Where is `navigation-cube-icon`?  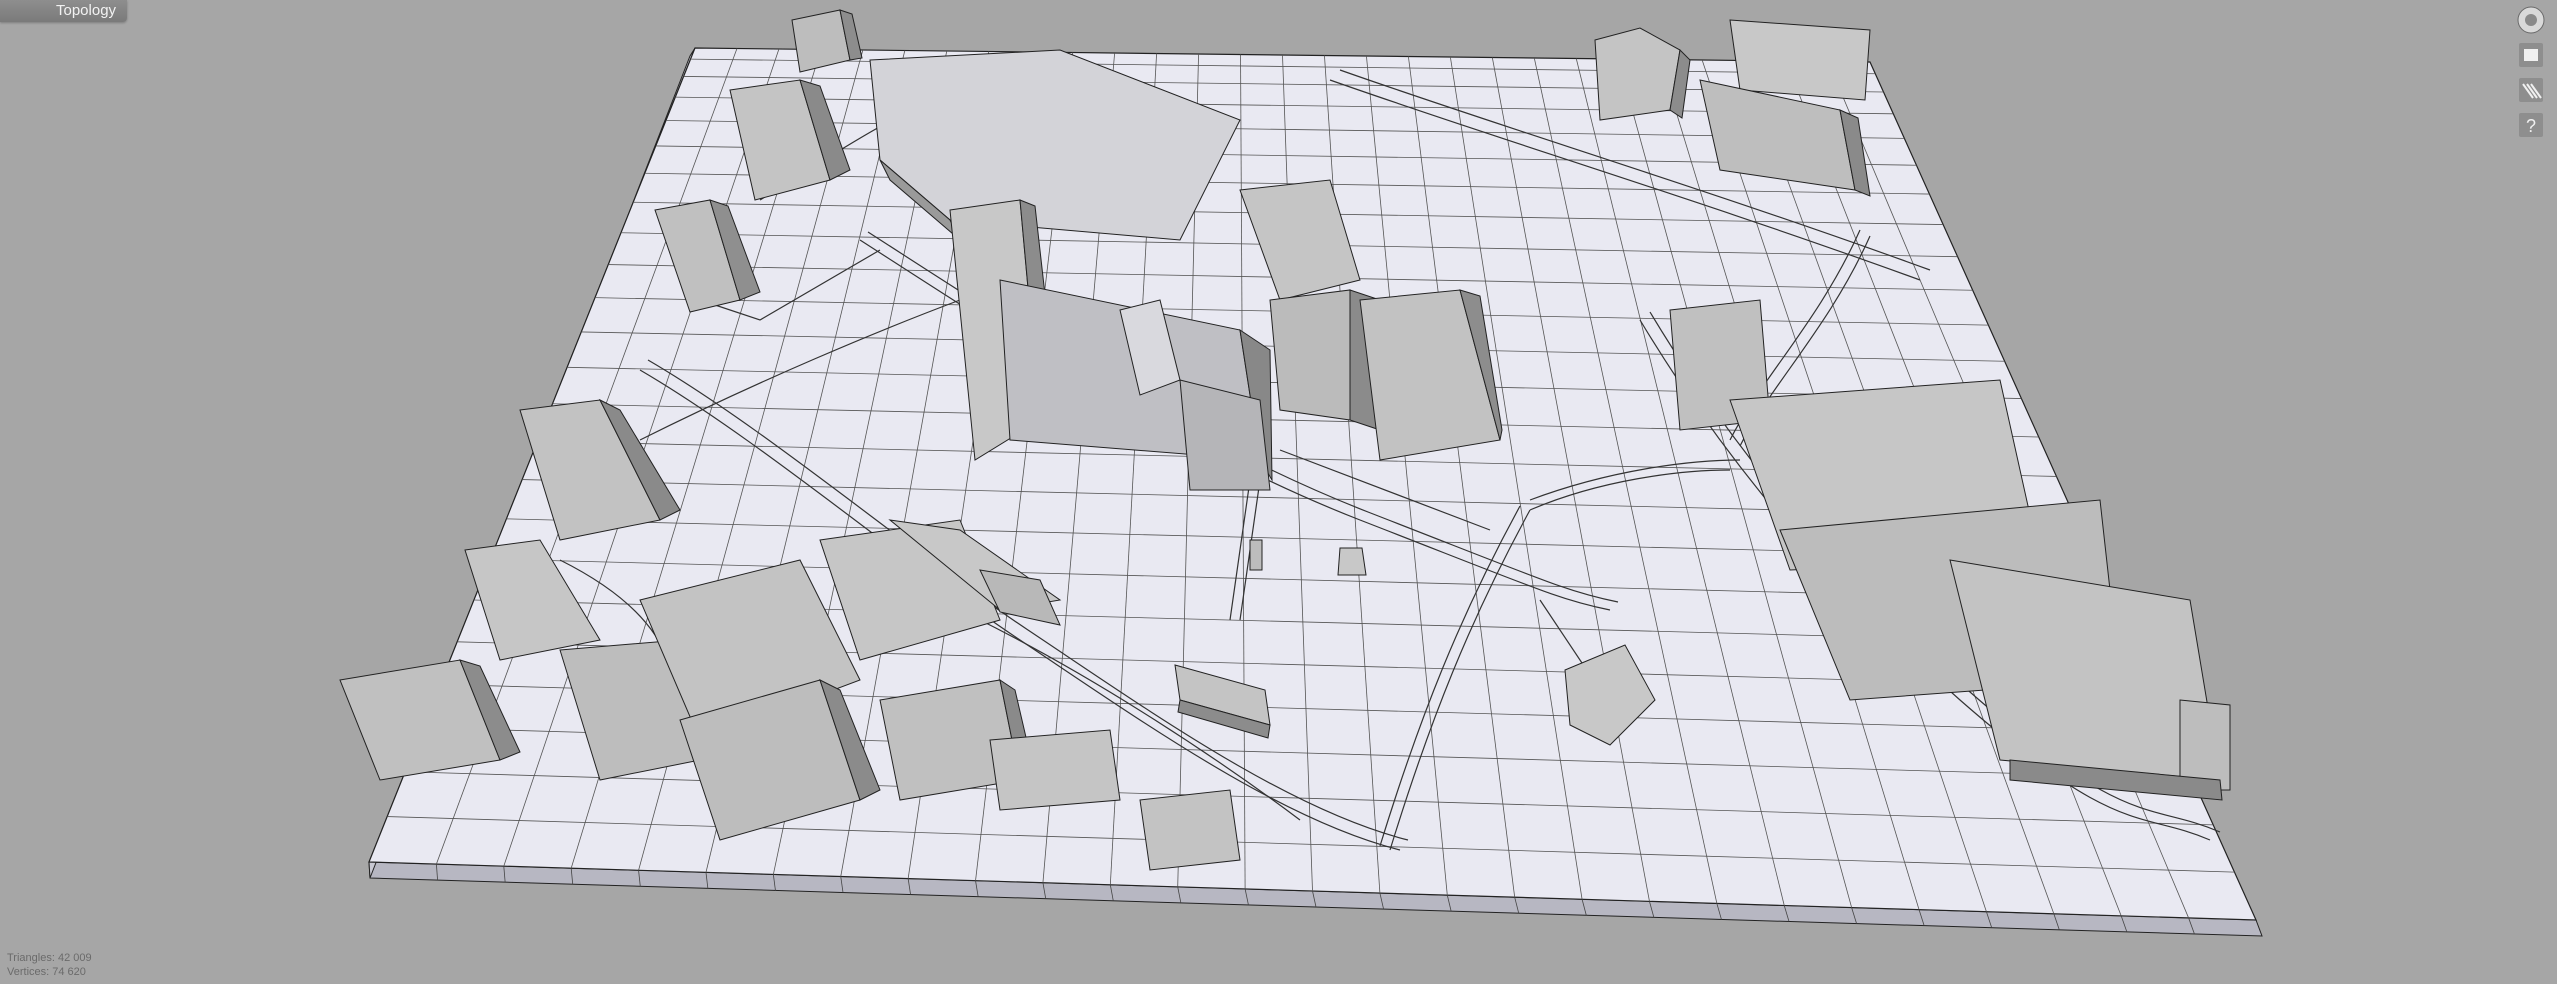
navigation-cube-icon is located at coordinates (2531, 20).